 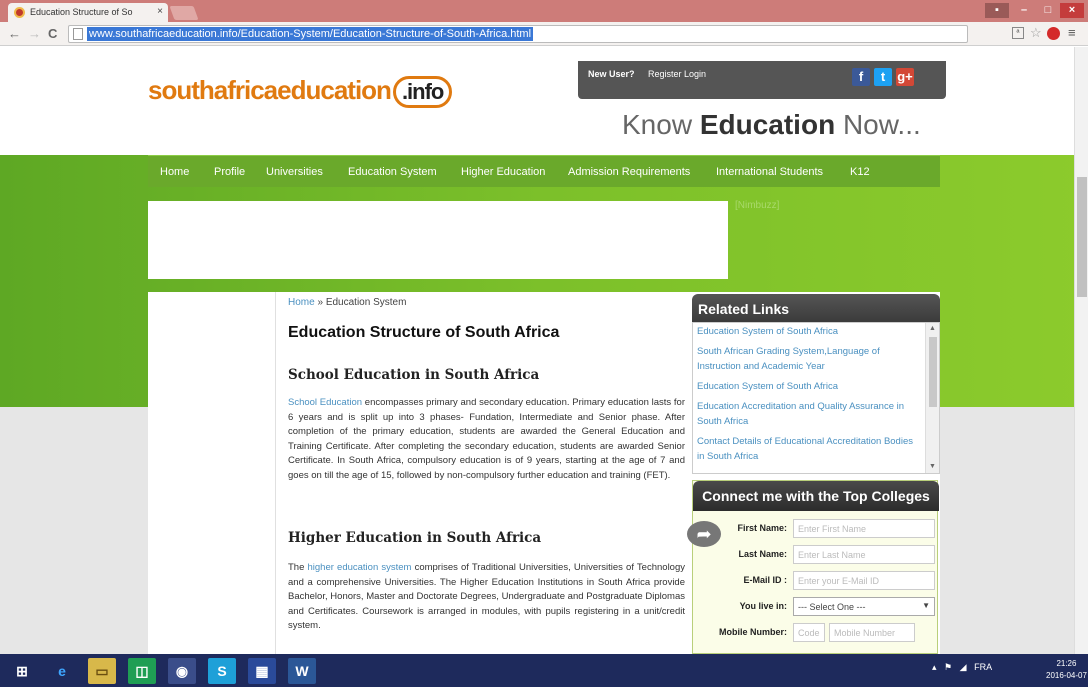 What do you see at coordinates (629, 172) in the screenshot?
I see `nav-admission-requirements: Admission Requirements` at bounding box center [629, 172].